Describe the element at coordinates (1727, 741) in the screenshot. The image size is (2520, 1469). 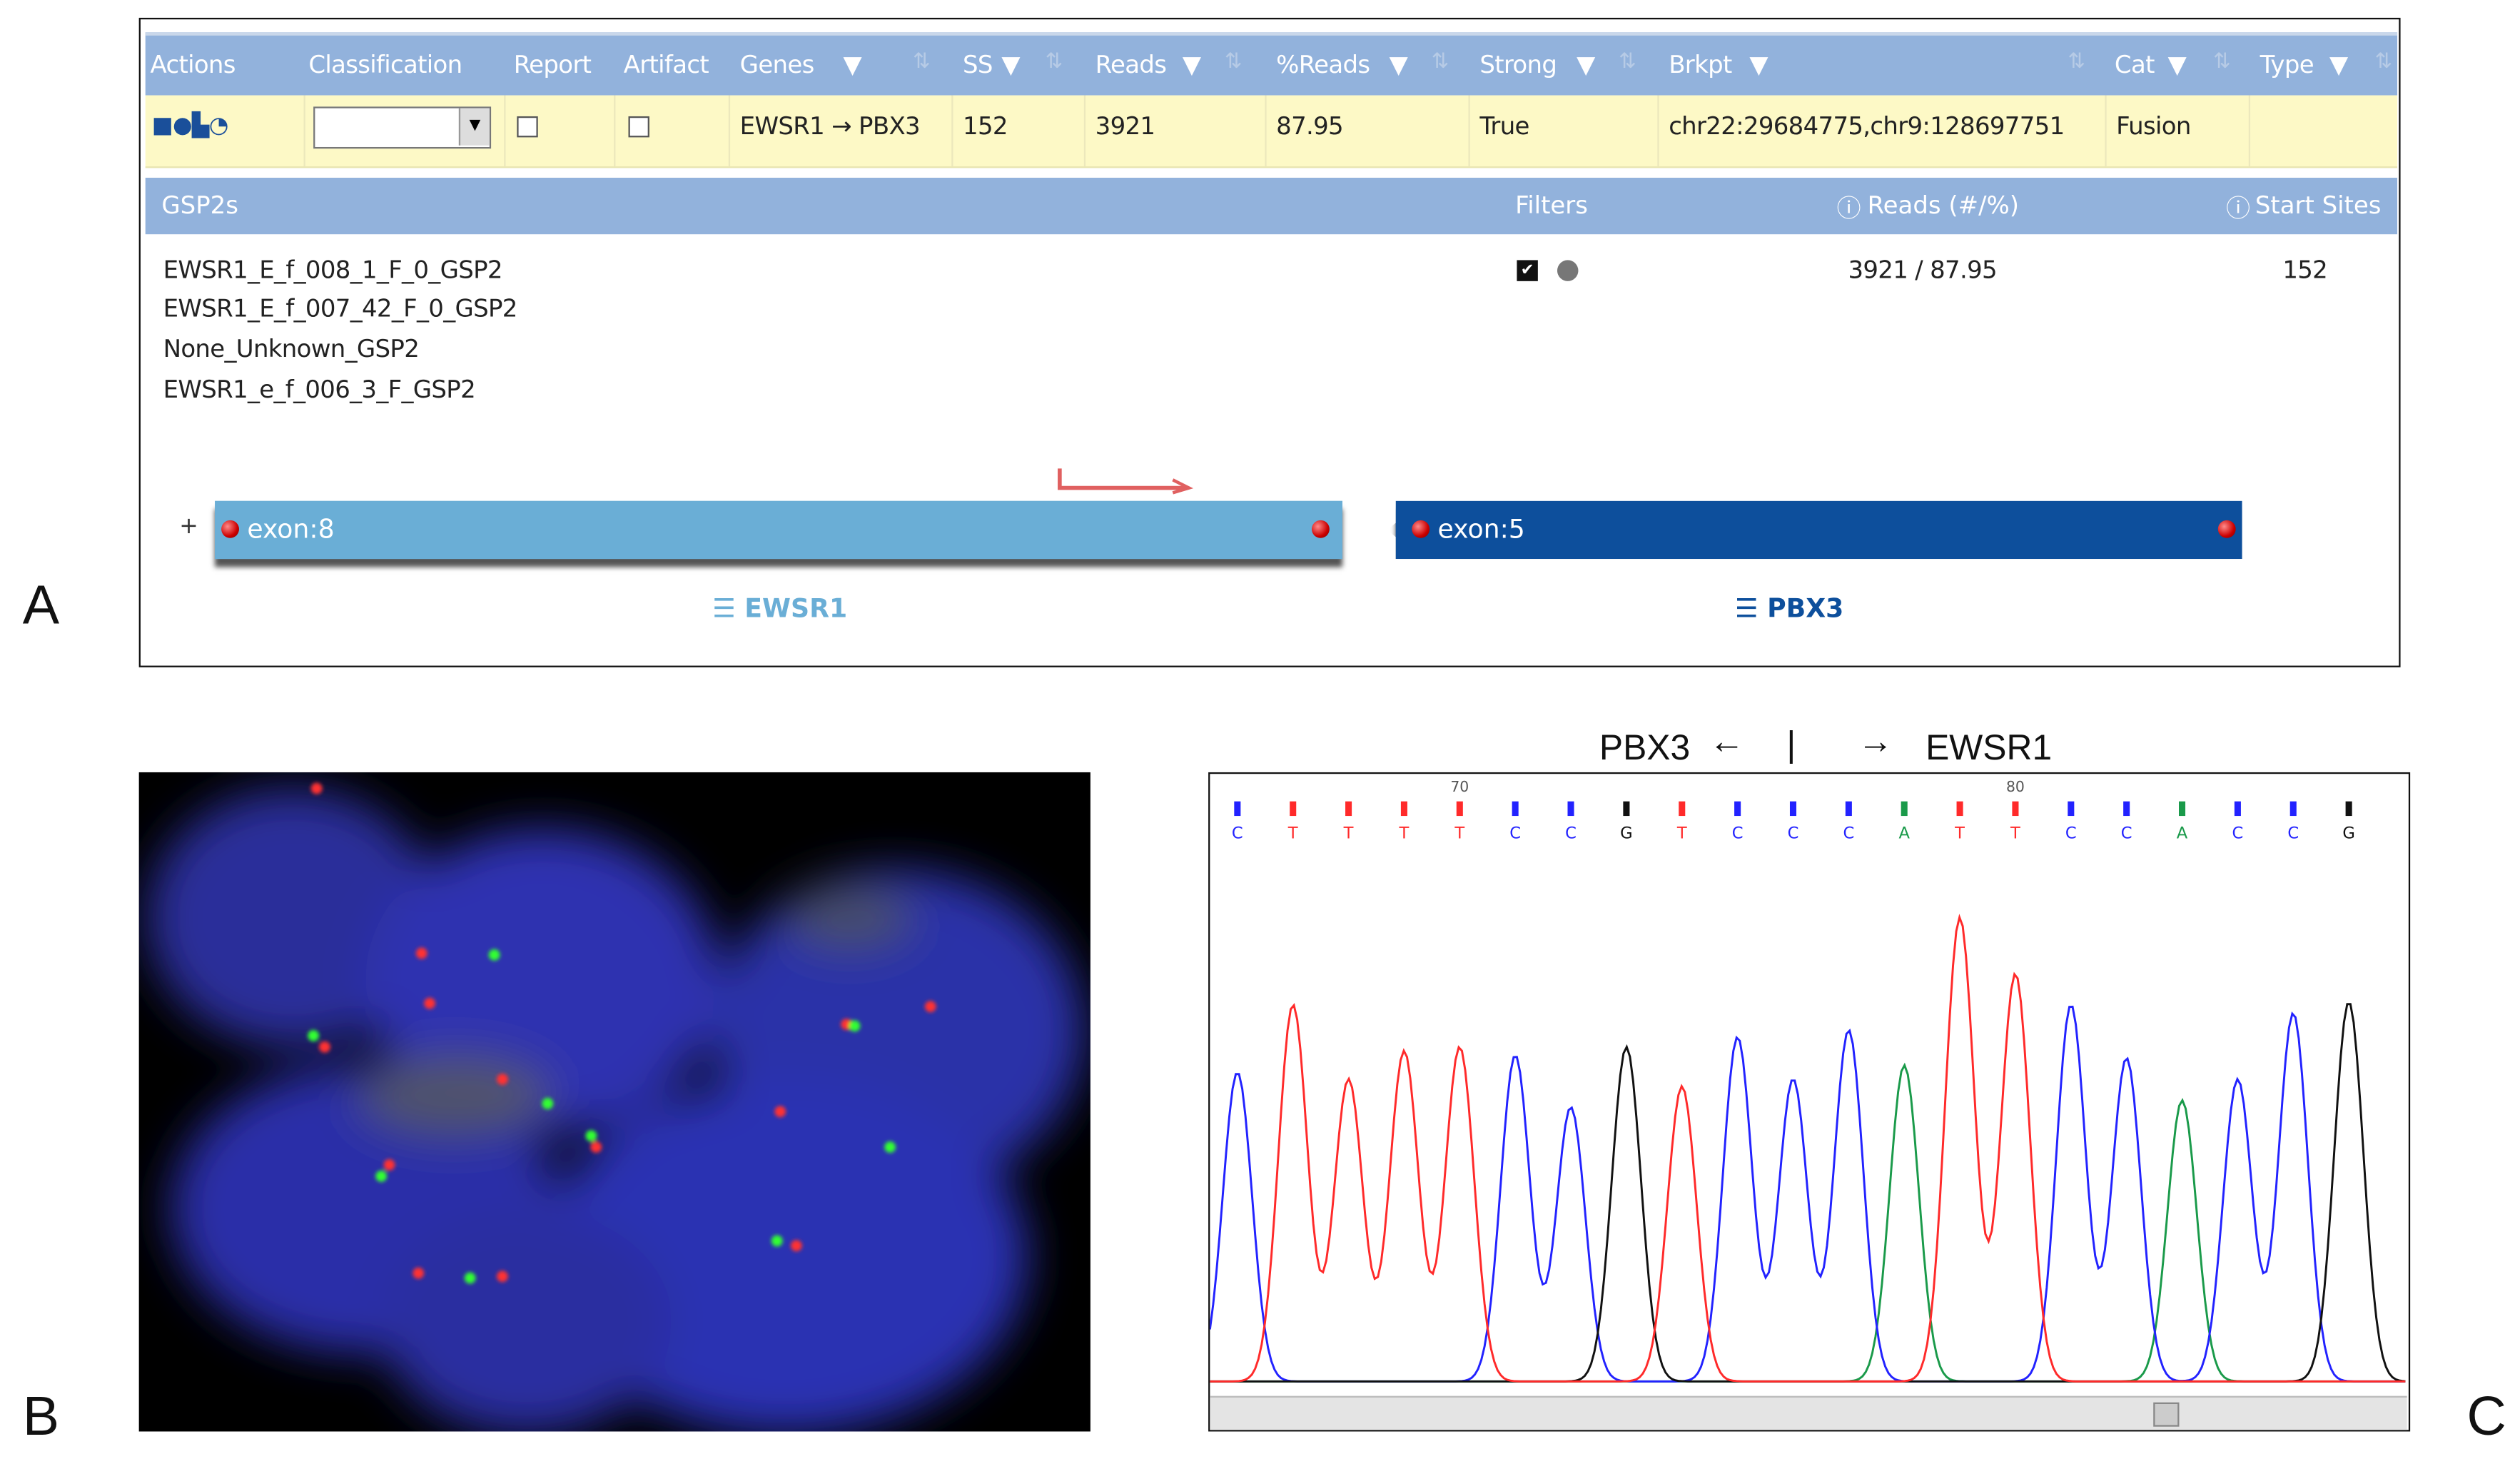
I see `arrow-left-icon: ←` at that location.